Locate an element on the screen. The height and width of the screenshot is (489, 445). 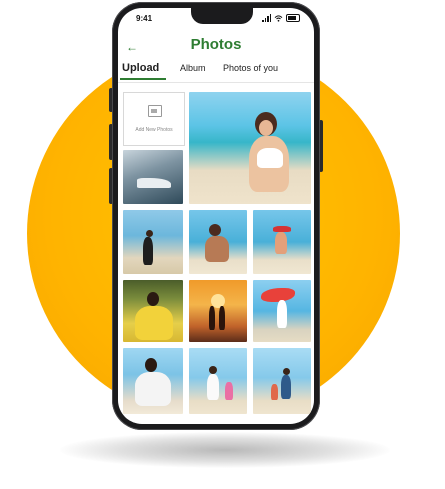
image-add-icon is located at coordinates (155, 111).